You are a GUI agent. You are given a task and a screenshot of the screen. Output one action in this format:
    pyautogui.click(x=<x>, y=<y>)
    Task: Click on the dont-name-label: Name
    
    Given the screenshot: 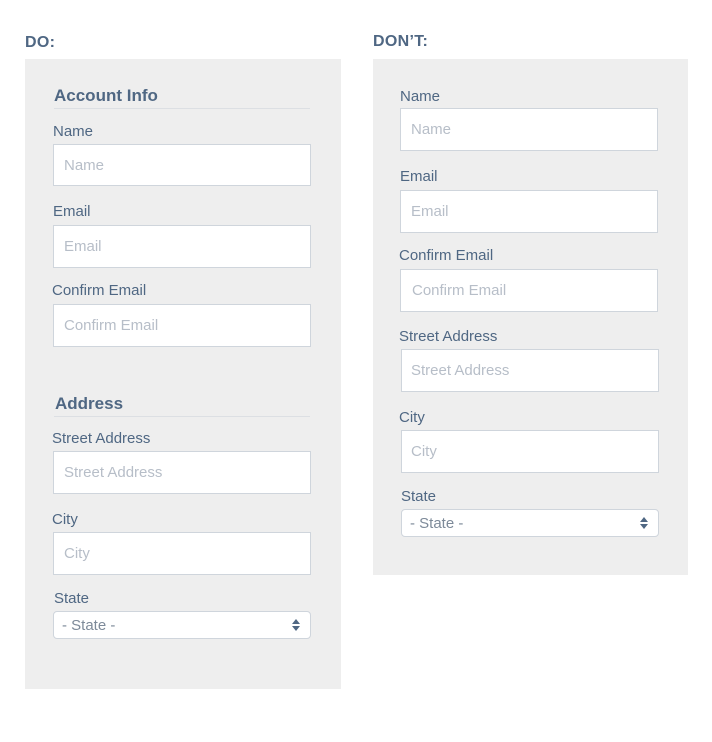 What is the action you would take?
    pyautogui.click(x=420, y=96)
    